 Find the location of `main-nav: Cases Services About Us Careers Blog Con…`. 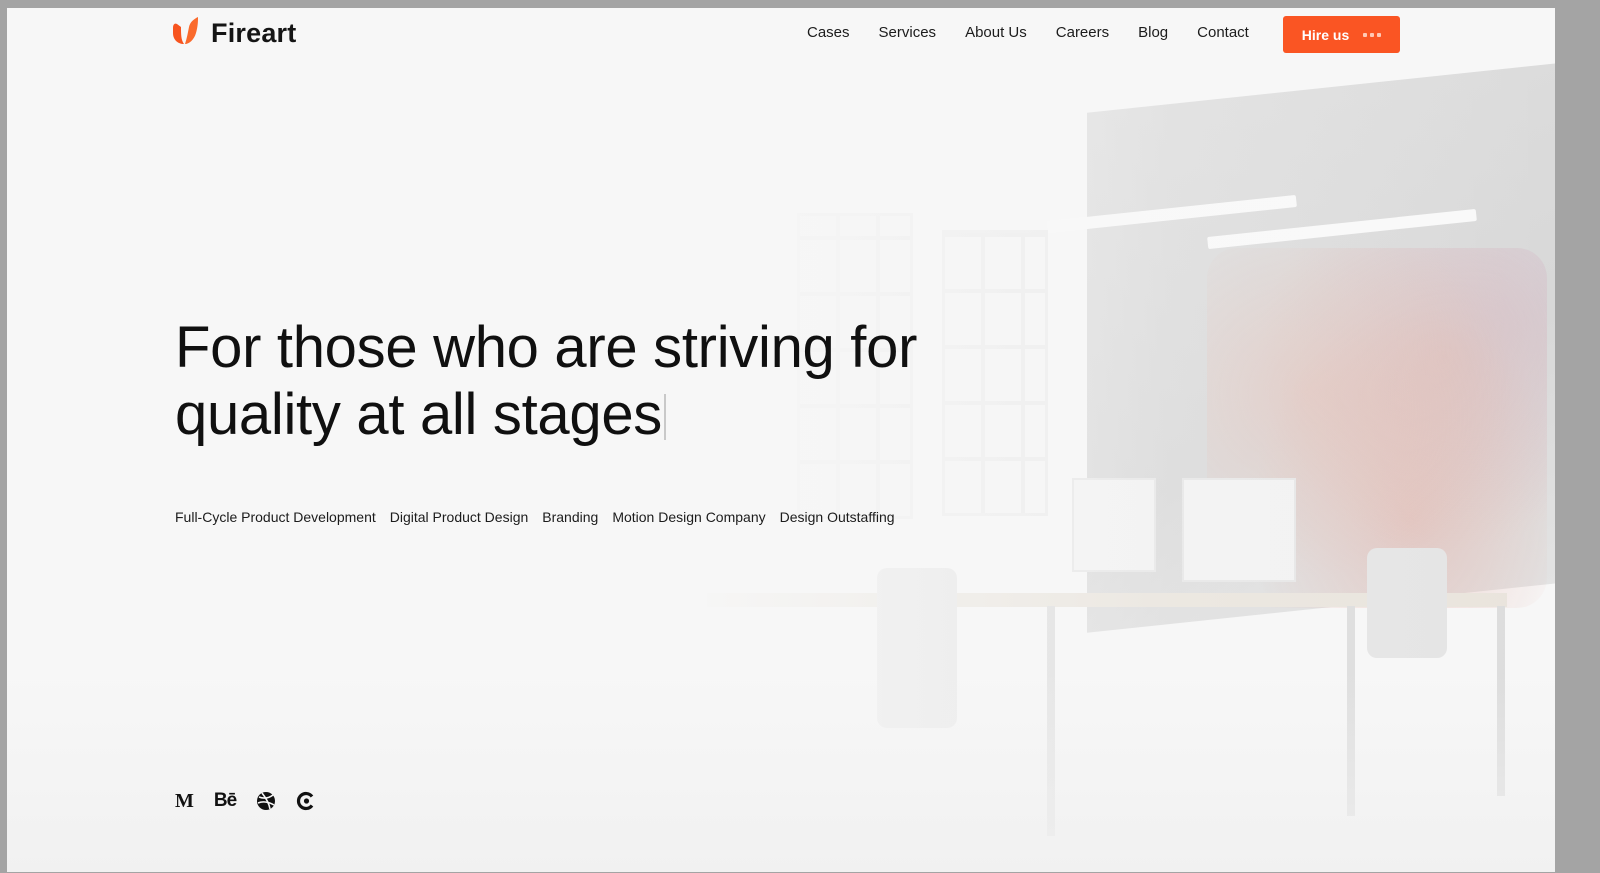

main-nav: Cases Services About Us Careers Blog Con… is located at coordinates (1028, 32).